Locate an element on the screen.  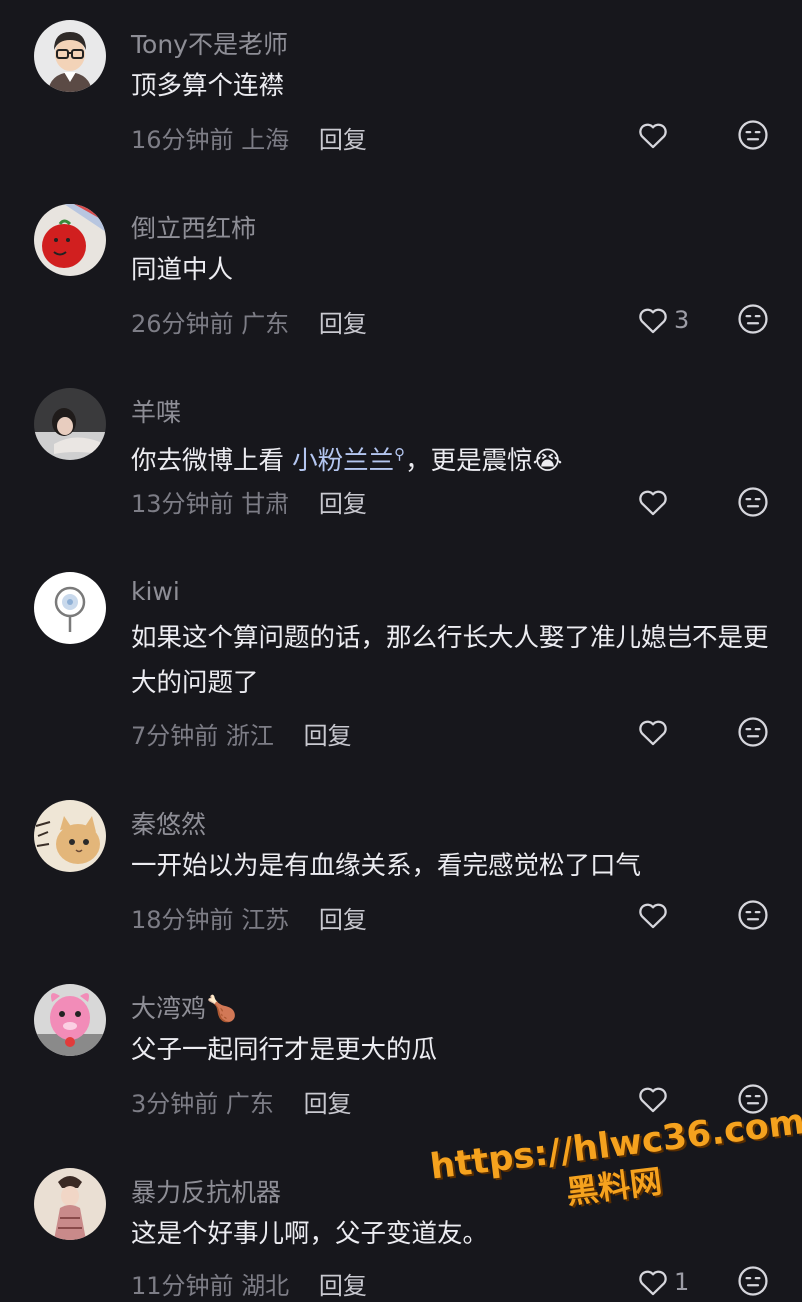
username-text: kiwi is located at coordinates (155, 591).